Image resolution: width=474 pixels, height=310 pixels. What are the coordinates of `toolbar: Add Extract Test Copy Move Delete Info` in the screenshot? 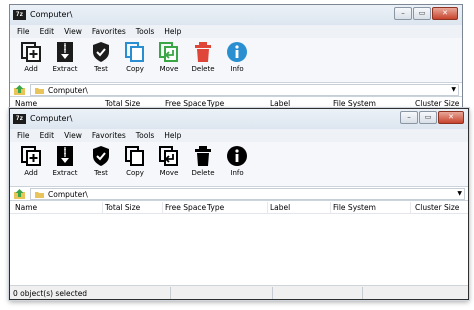 It's located at (236, 60).